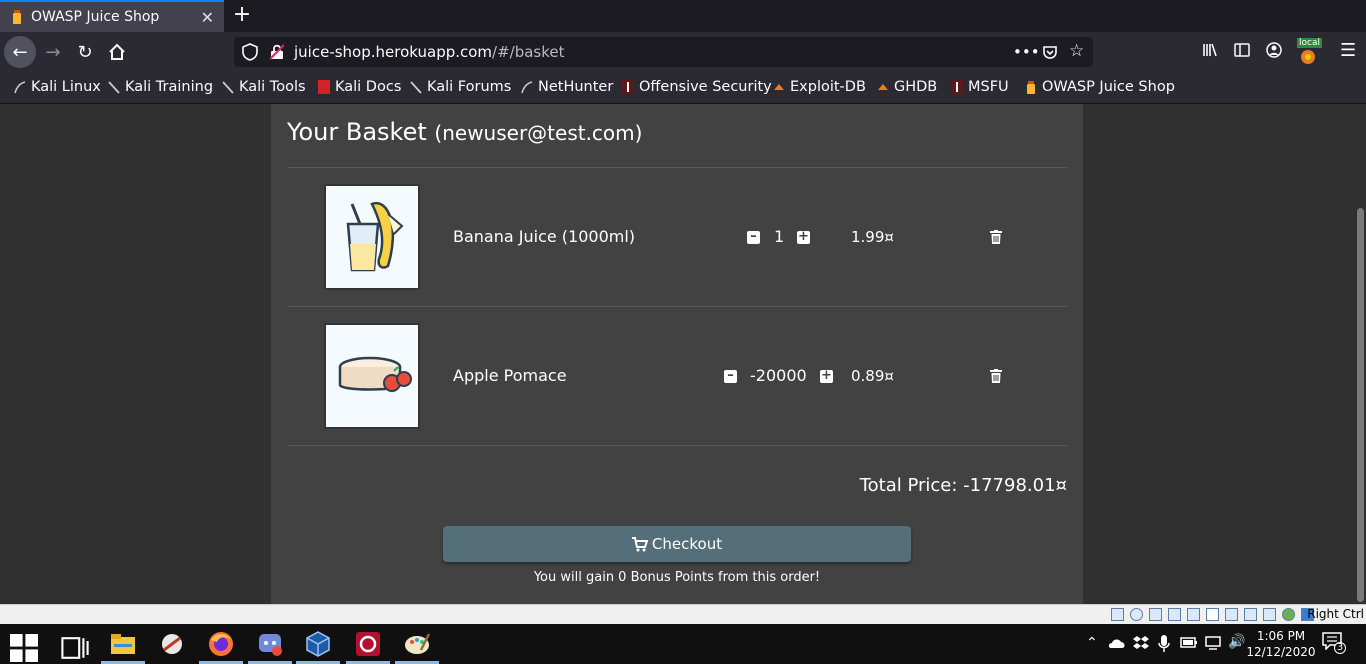 This screenshot has width=1366, height=664. I want to click on vm-cpu-icon, so click(1269, 614).